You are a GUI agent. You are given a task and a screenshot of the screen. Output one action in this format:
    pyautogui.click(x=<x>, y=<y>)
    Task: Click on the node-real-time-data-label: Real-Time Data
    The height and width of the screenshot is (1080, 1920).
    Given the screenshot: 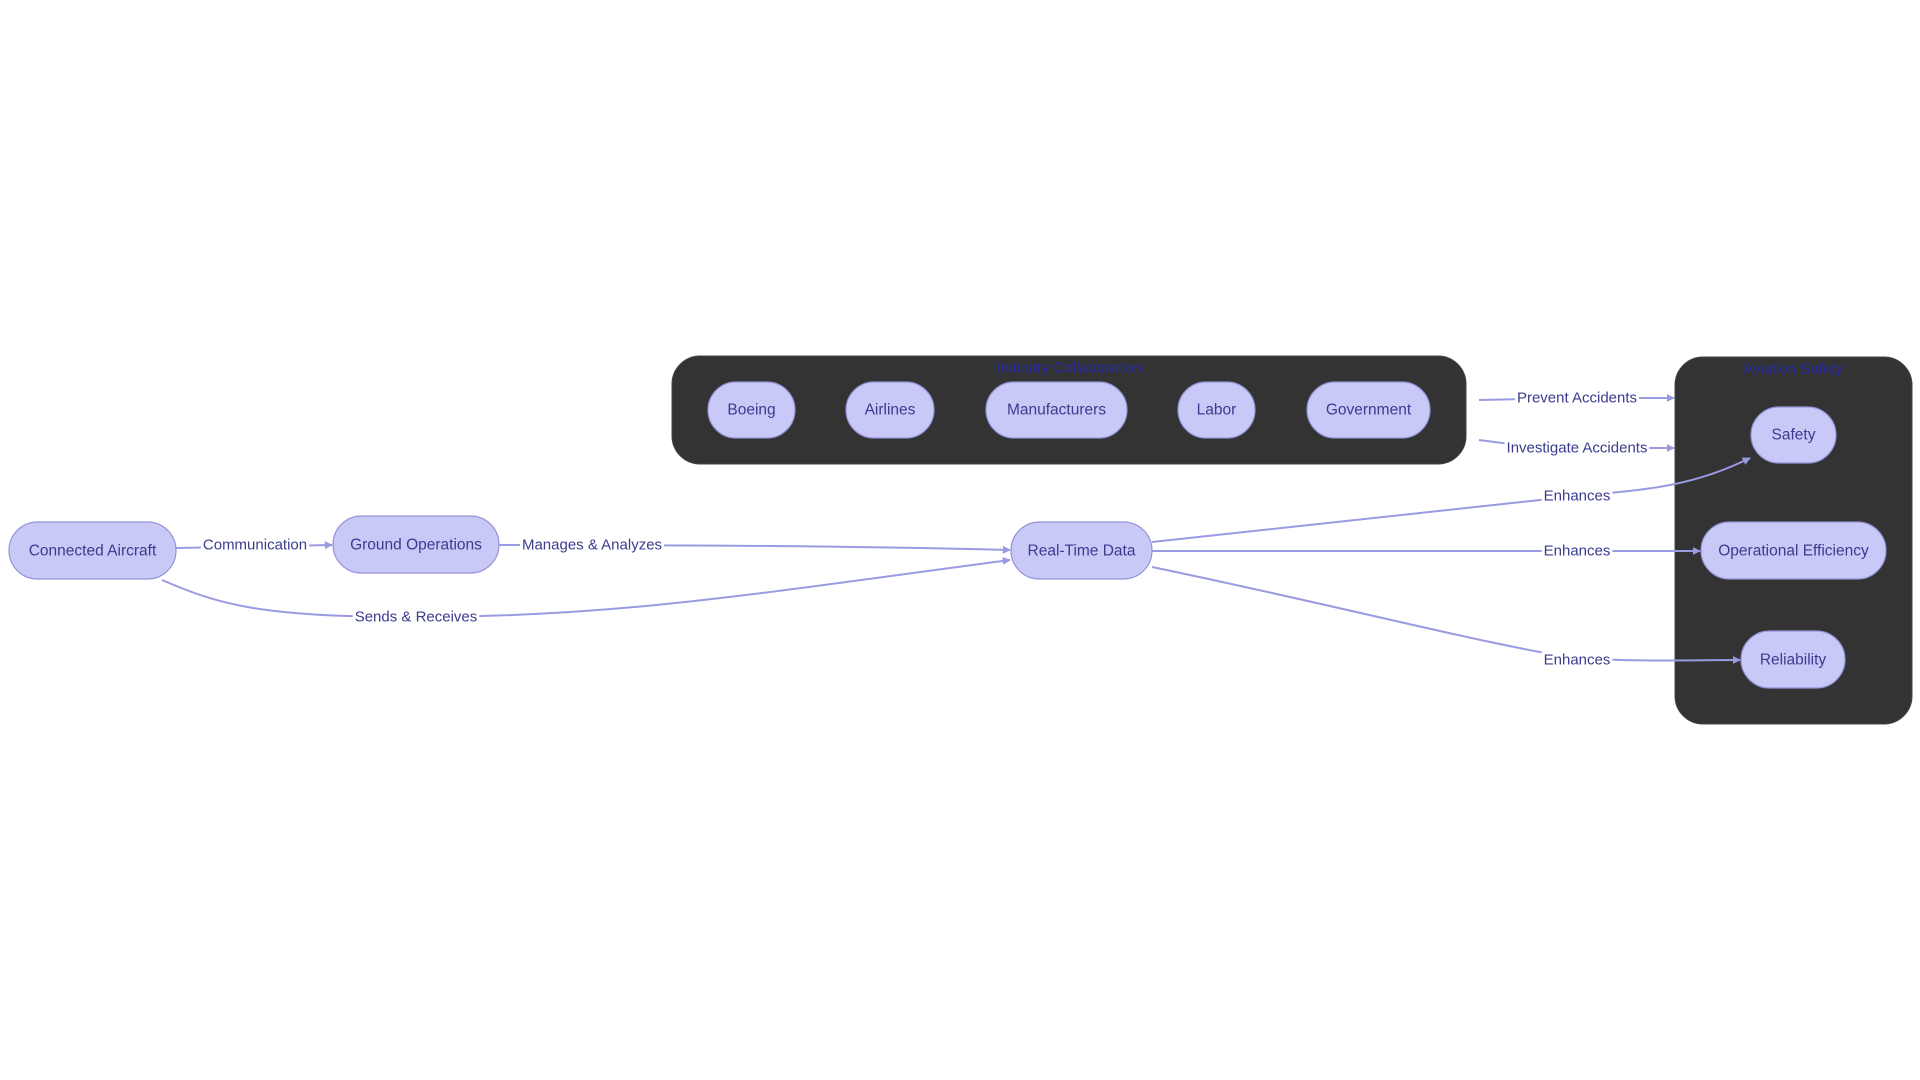 What is the action you would take?
    pyautogui.click(x=1082, y=551)
    